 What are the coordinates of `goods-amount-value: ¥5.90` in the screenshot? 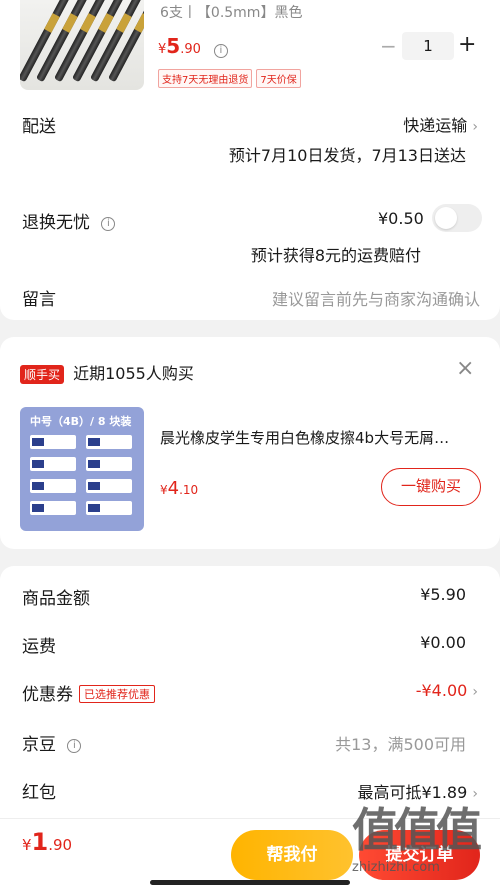 It's located at (443, 594).